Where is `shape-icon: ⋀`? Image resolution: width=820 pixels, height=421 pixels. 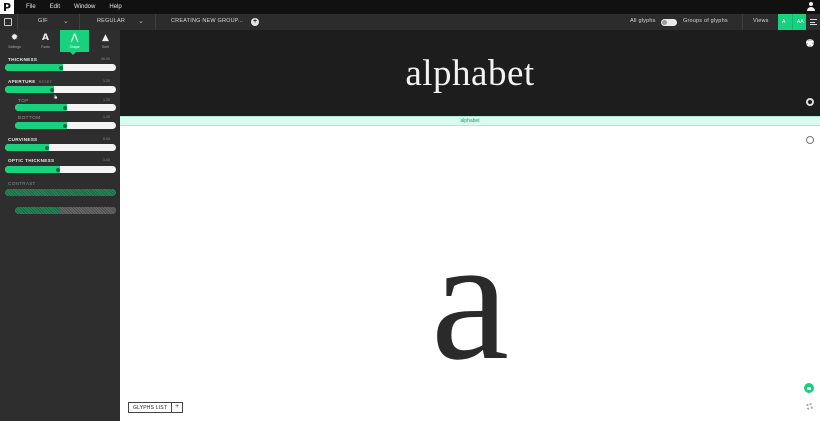
shape-icon: ⋀ is located at coordinates (74, 38).